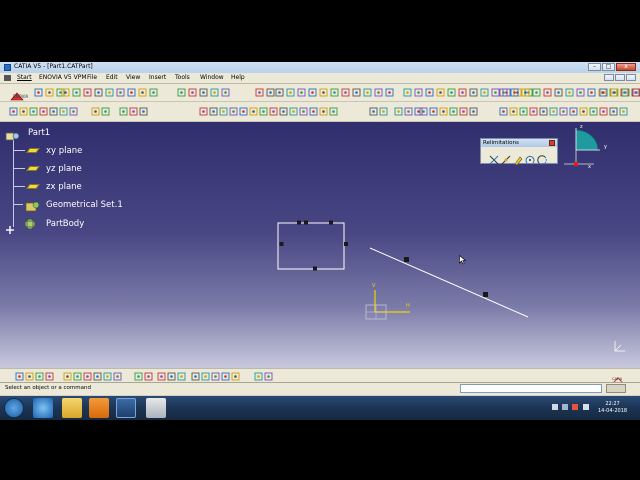 Image resolution: width=640 pixels, height=480 pixels. I want to click on catia-taskbar-icon, so click(126, 408).